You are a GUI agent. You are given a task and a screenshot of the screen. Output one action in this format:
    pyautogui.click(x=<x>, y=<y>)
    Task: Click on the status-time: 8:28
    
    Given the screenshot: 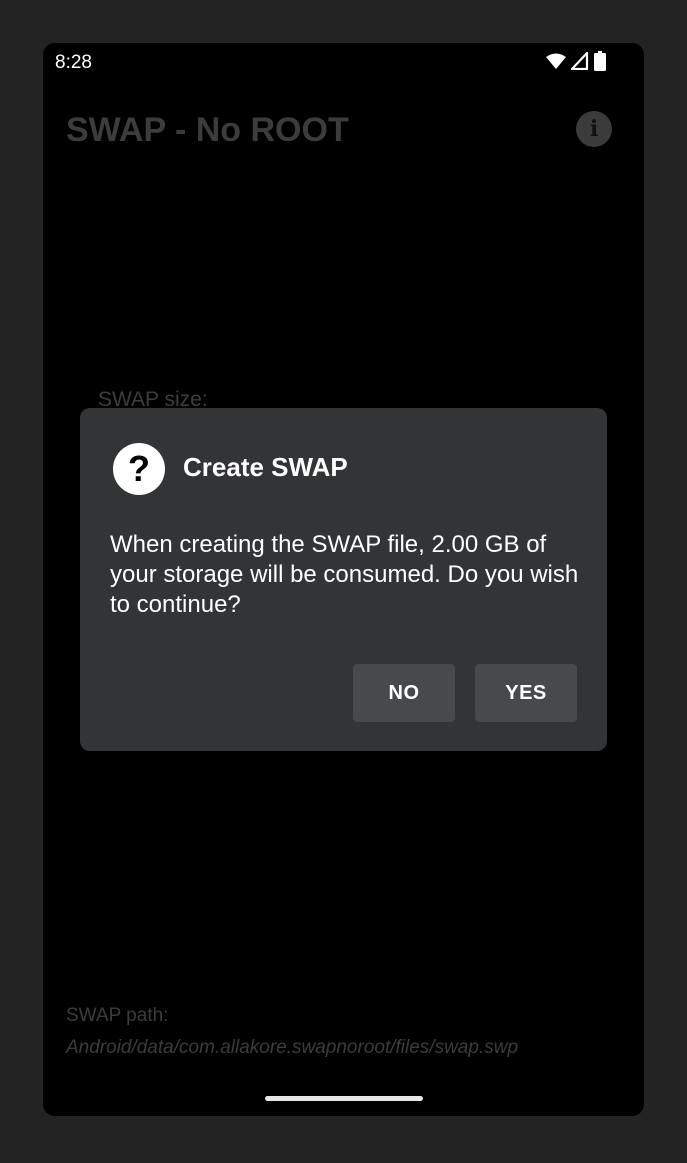 What is the action you would take?
    pyautogui.click(x=73, y=62)
    